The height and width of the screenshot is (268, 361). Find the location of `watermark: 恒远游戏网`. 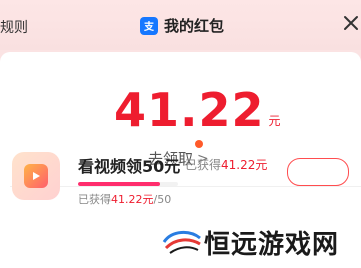

watermark: 恒远游戏网 is located at coordinates (249, 242).